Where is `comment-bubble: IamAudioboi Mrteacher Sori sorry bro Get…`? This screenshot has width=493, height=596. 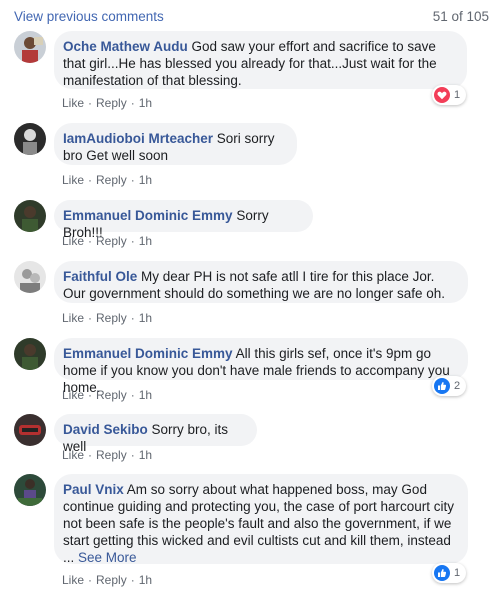 comment-bubble: IamAudioboi Mrteacher Sori sorry bro Get… is located at coordinates (175, 144).